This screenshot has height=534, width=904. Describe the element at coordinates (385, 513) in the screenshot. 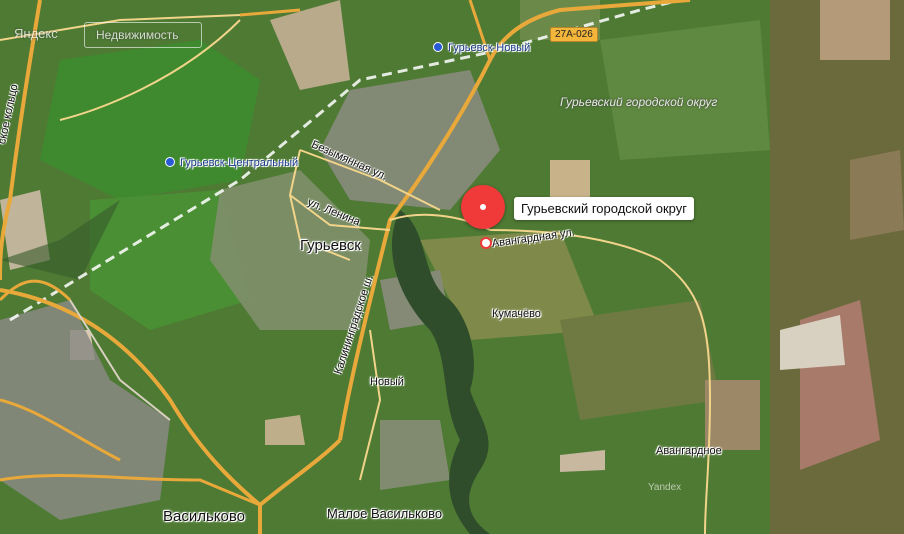

I see `place-label-maloe-vasilkovo: Малое Васильково` at that location.